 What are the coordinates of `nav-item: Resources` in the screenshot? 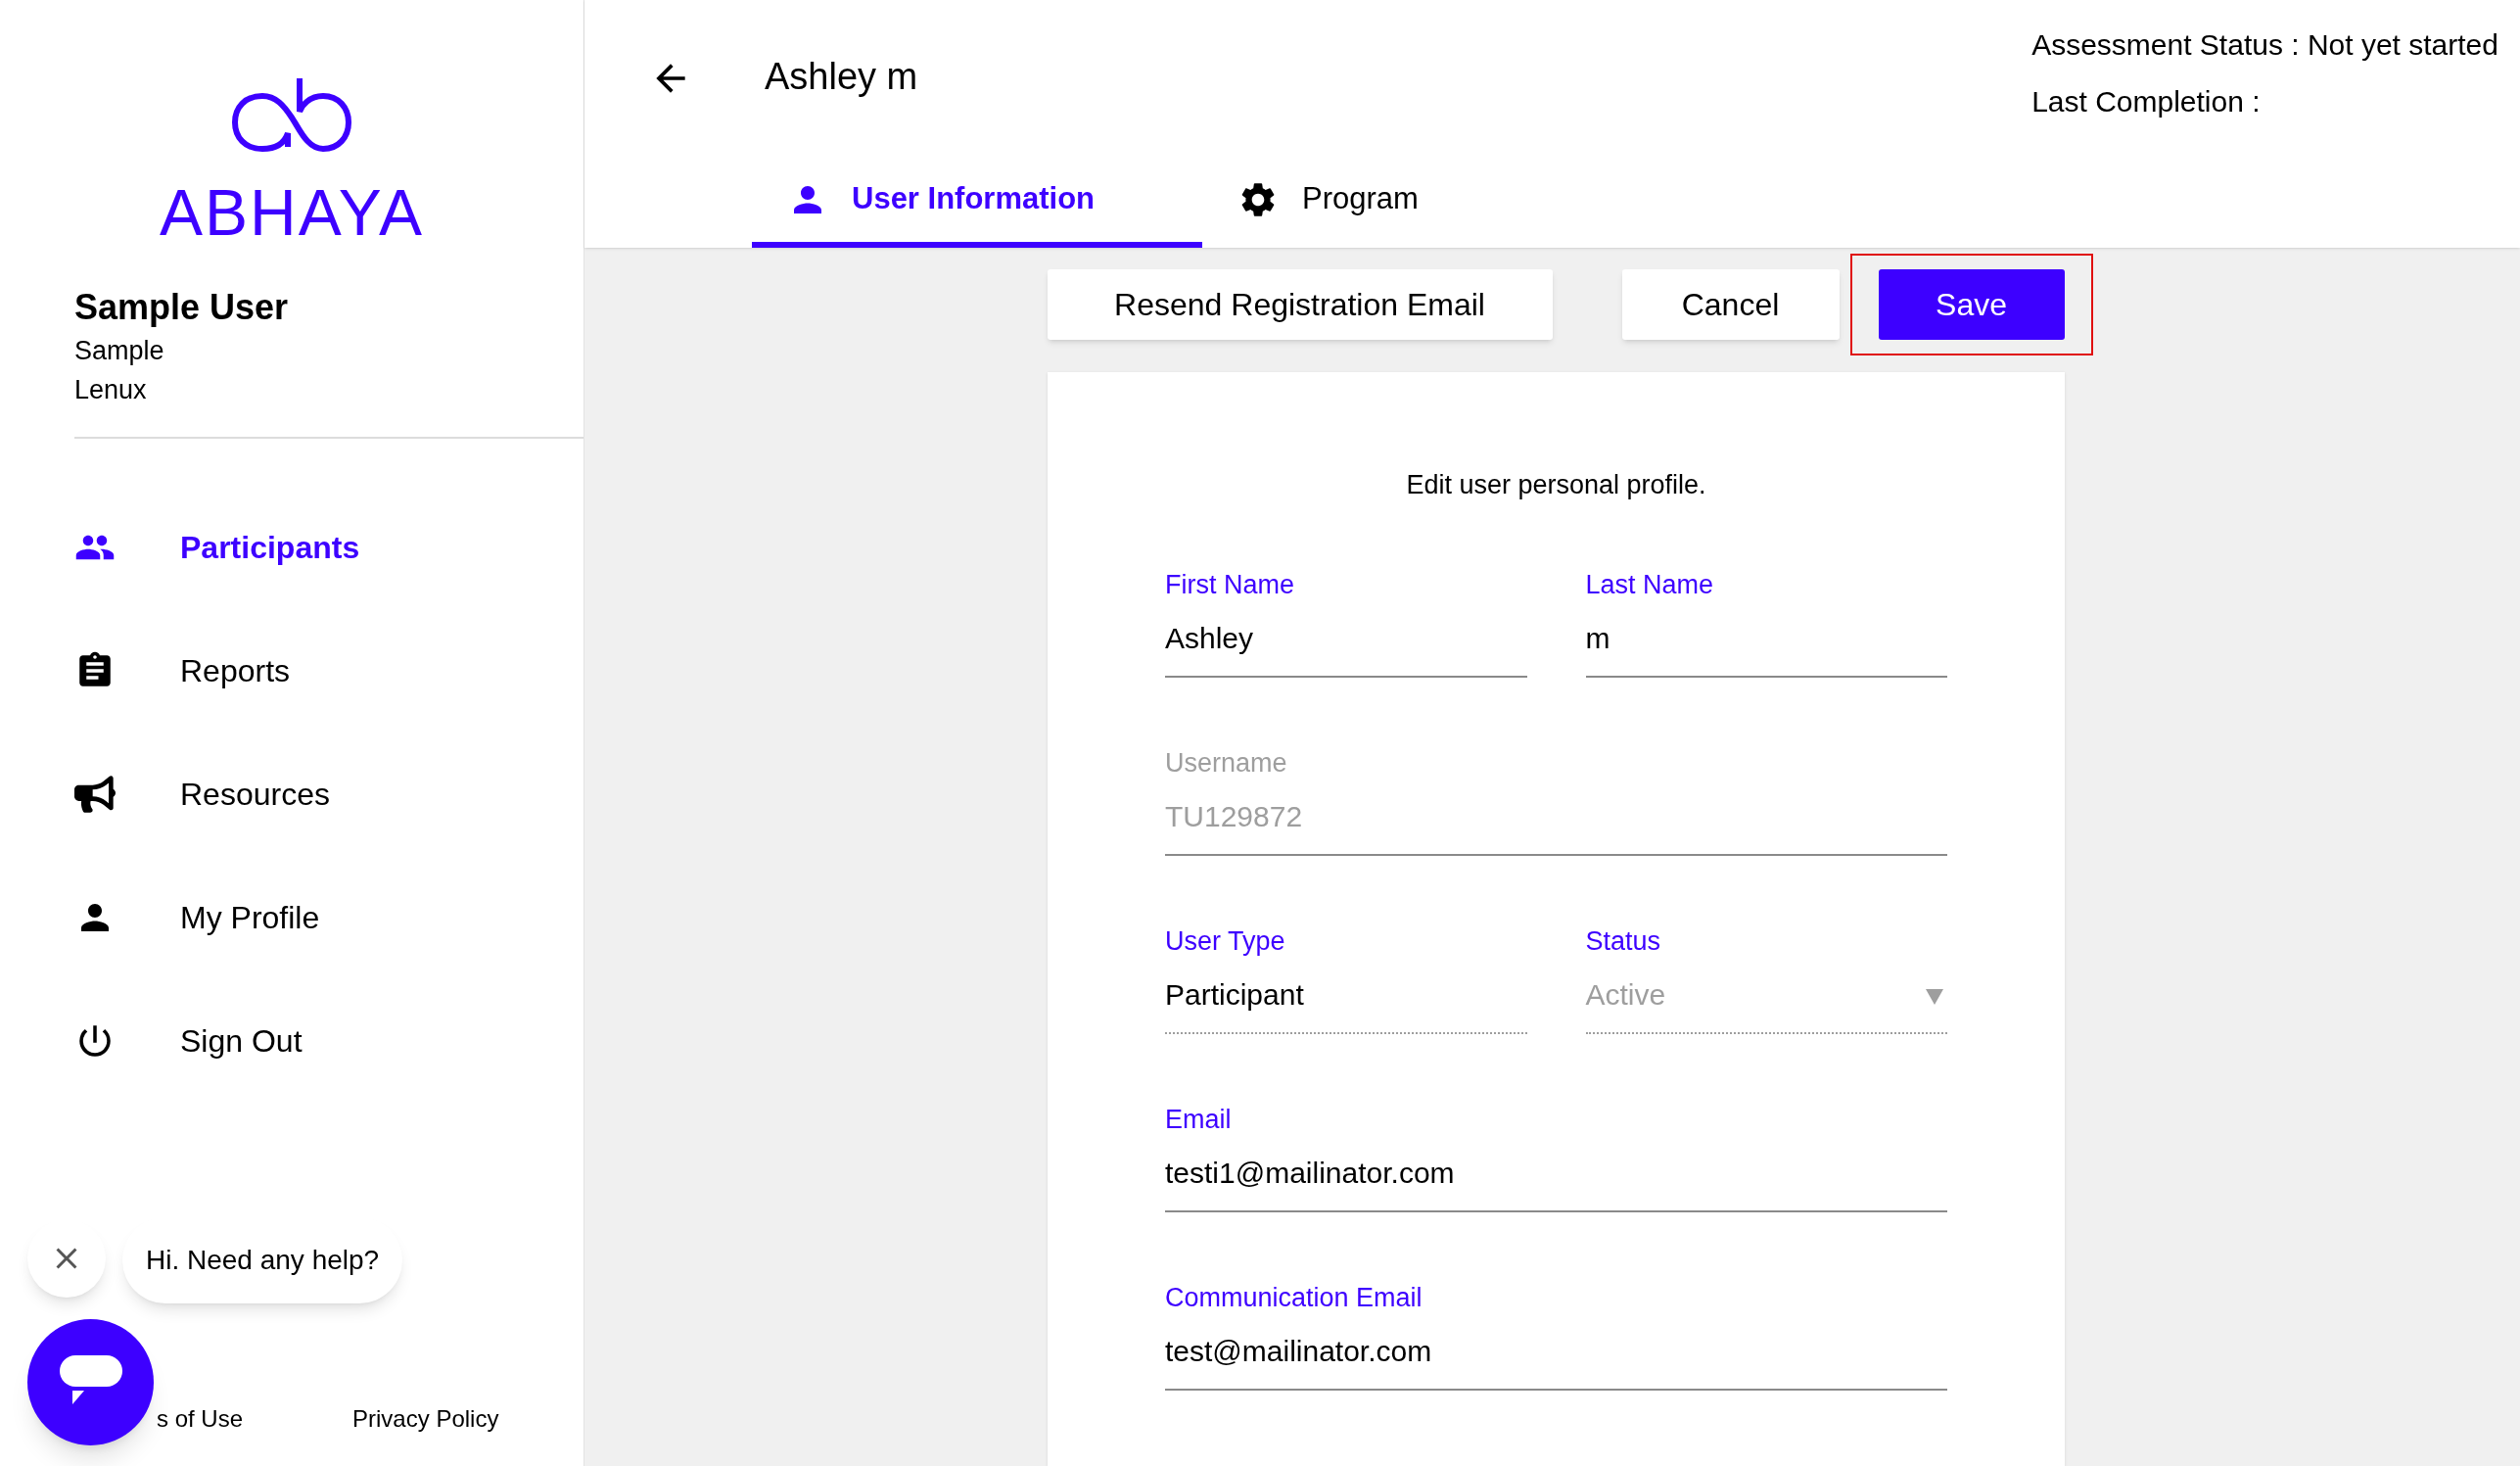 It's located at (291, 795).